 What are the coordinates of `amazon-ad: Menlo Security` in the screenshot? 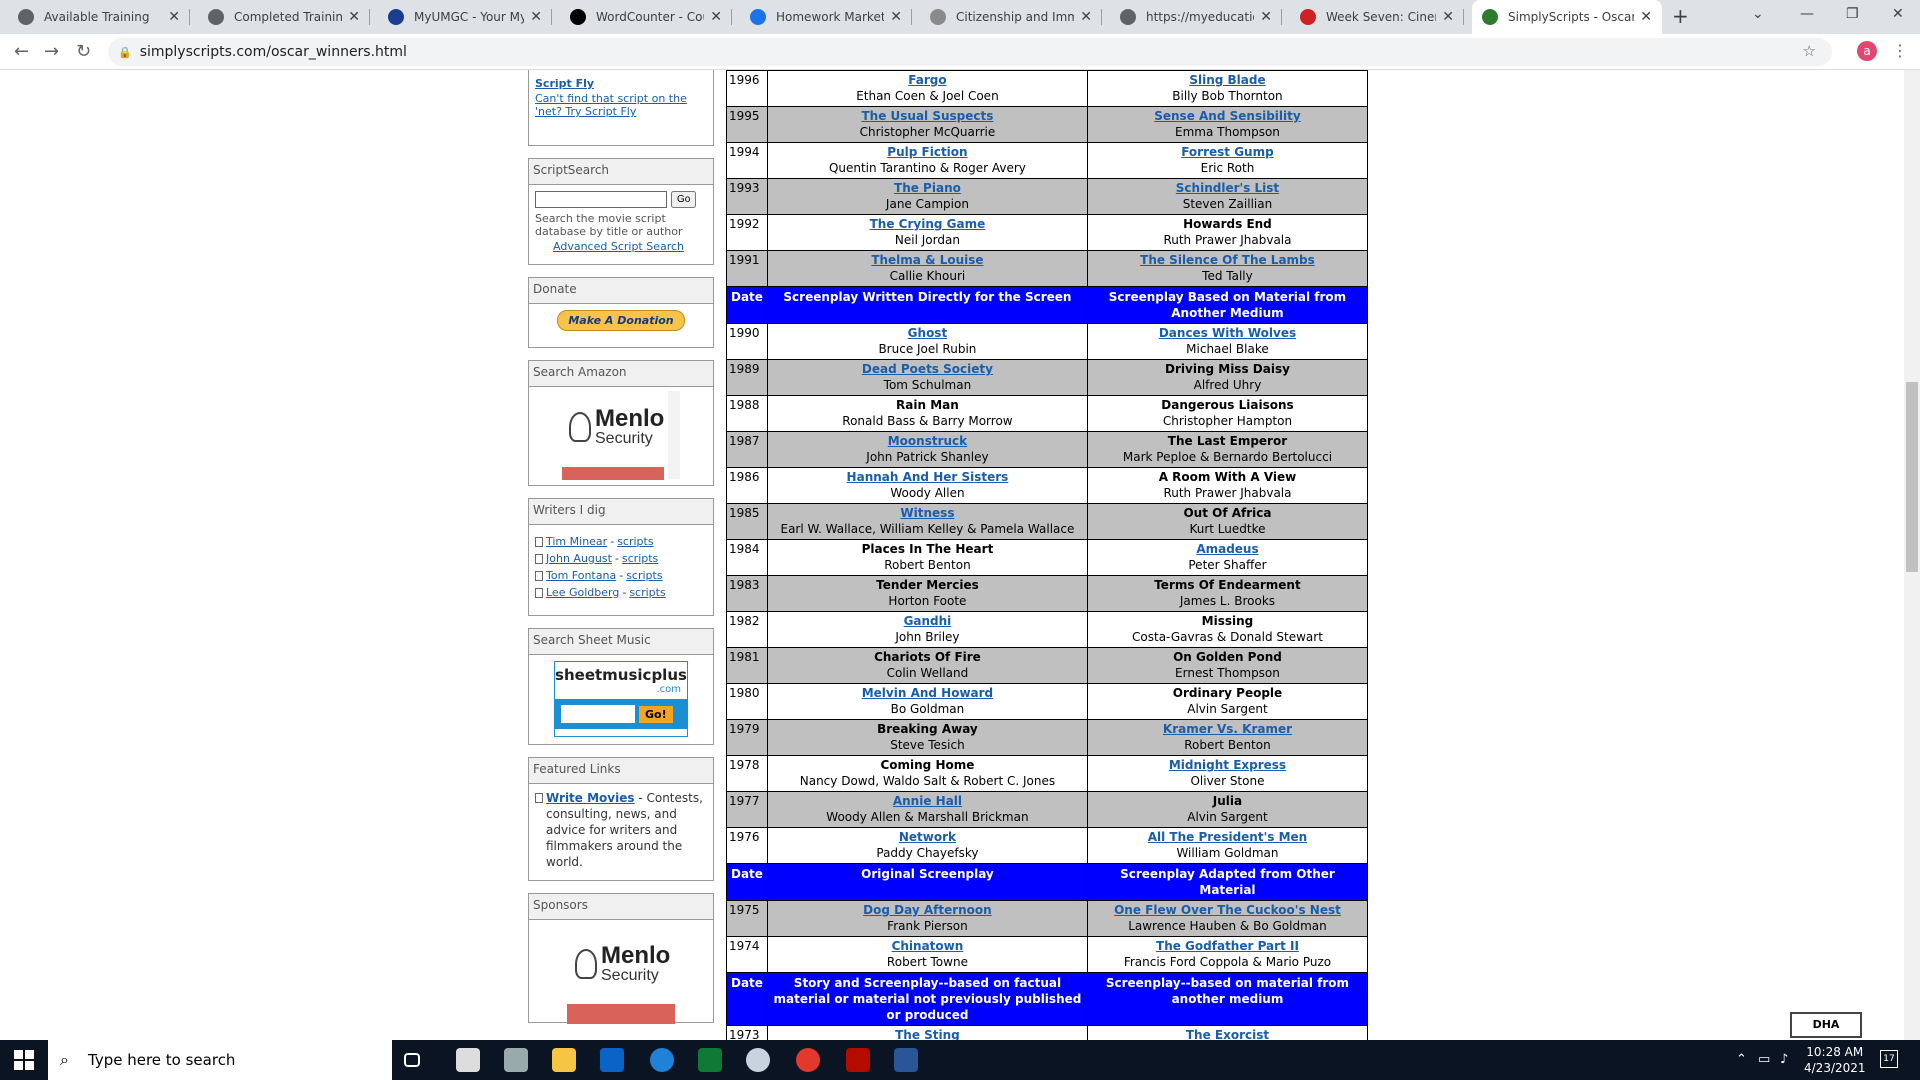 It's located at (621, 436).